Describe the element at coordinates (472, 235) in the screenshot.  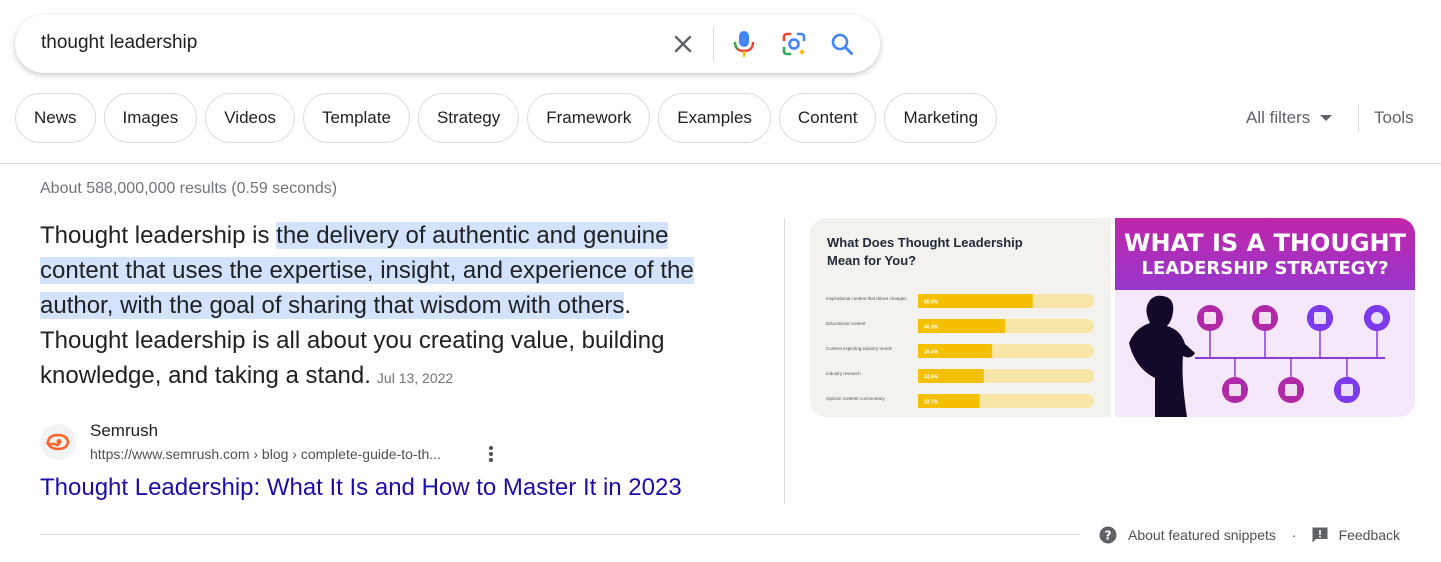
I see `snippet-highlight: the delivery of authentic and genuine` at that location.